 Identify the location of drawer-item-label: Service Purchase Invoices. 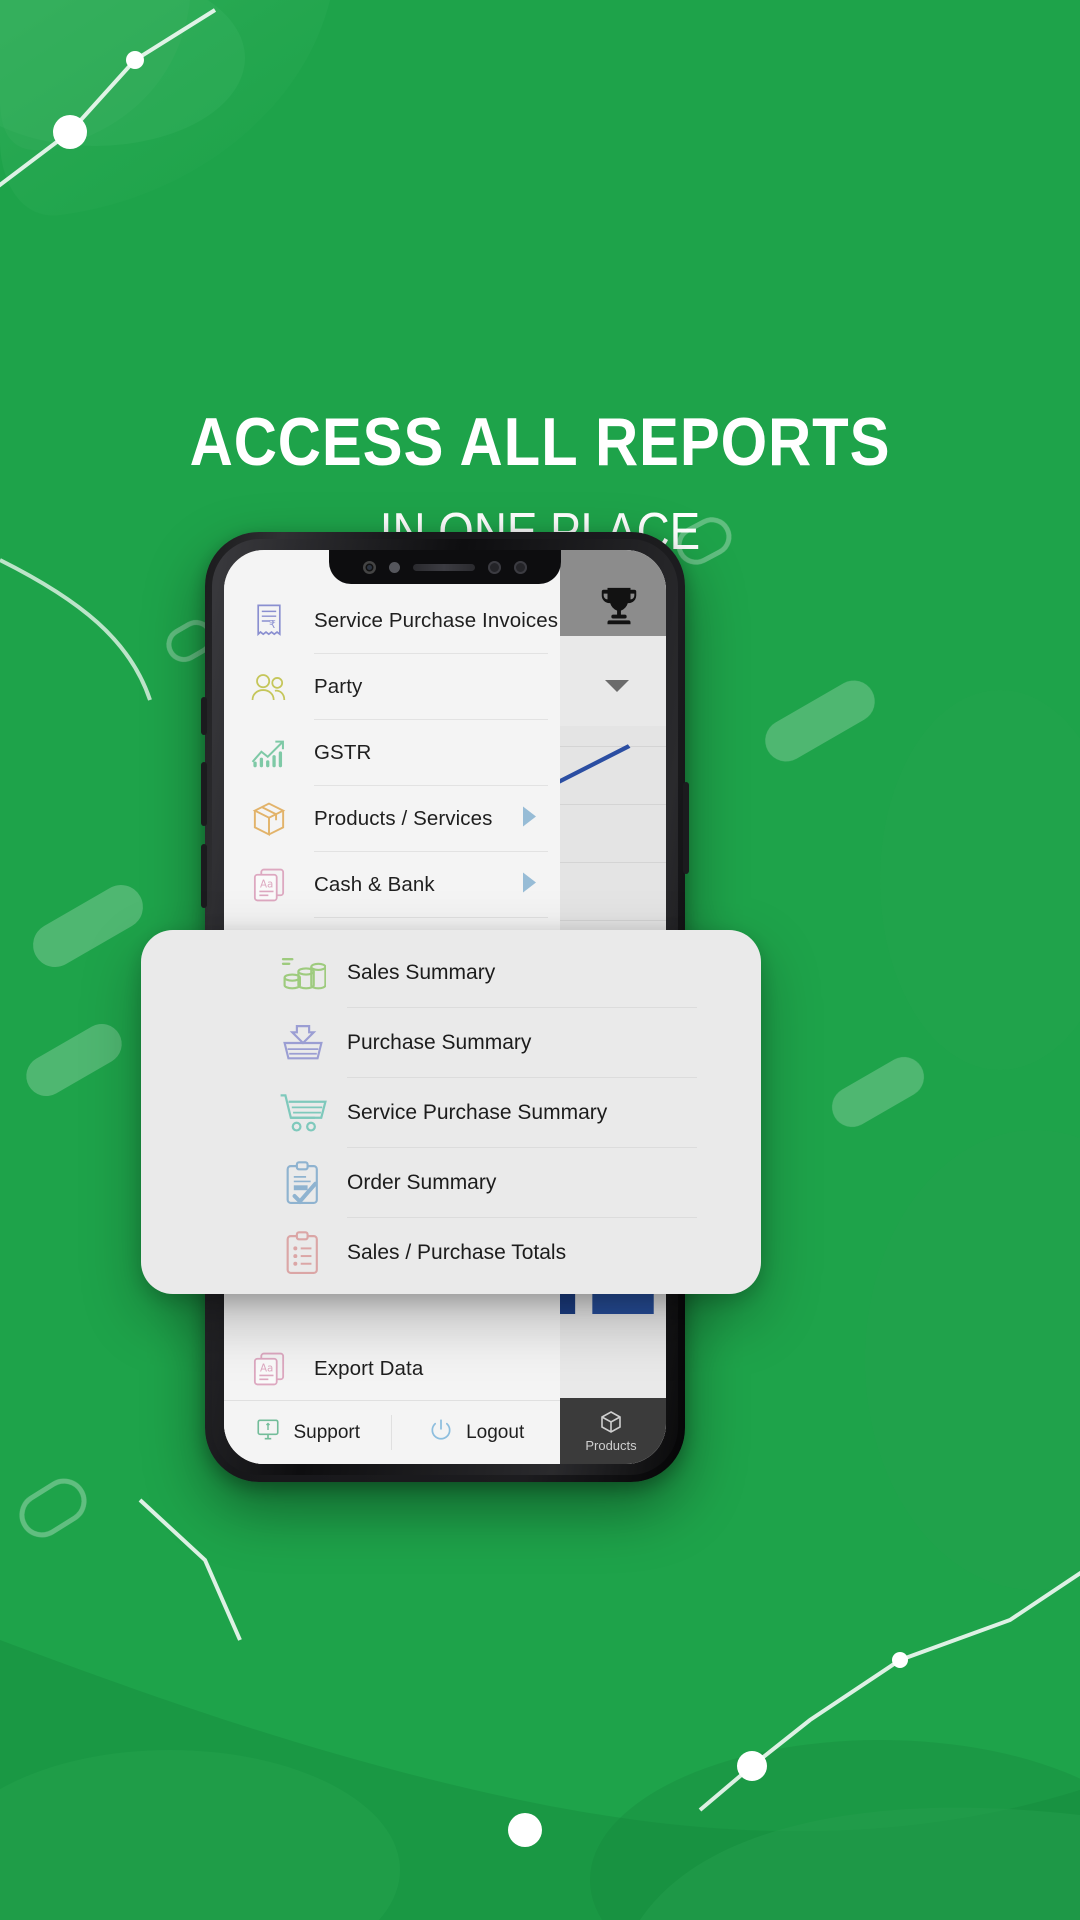
(436, 620).